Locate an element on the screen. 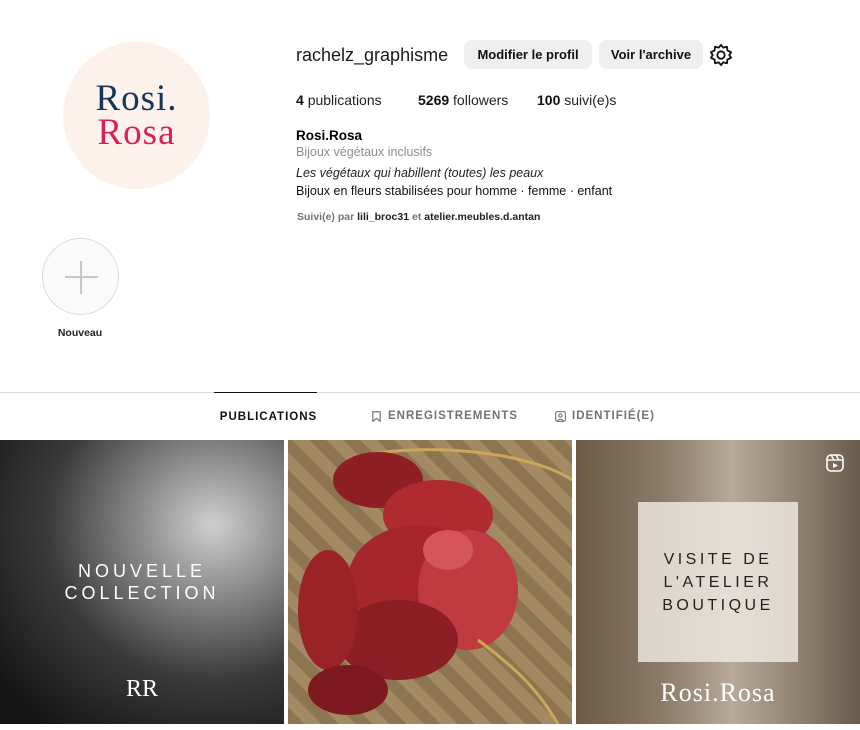 This screenshot has width=860, height=730. gear-icon is located at coordinates (721, 55).